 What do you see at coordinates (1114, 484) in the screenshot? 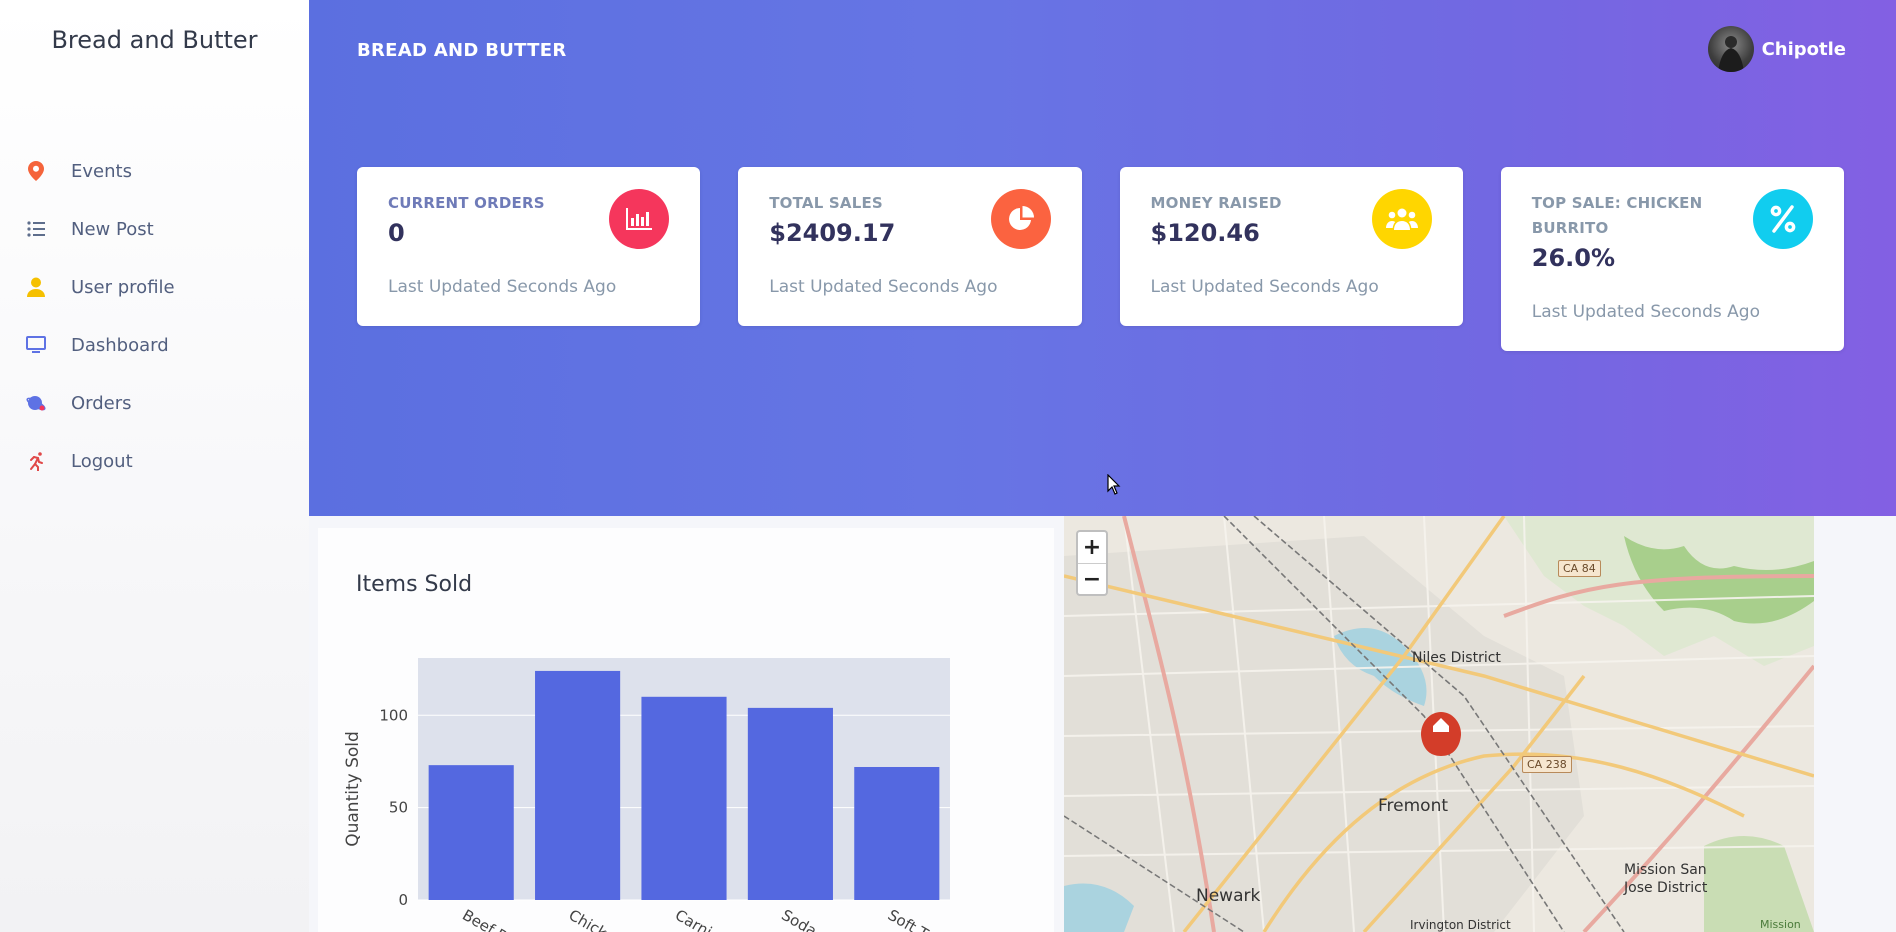
I see `mouse-cursor-icon` at bounding box center [1114, 484].